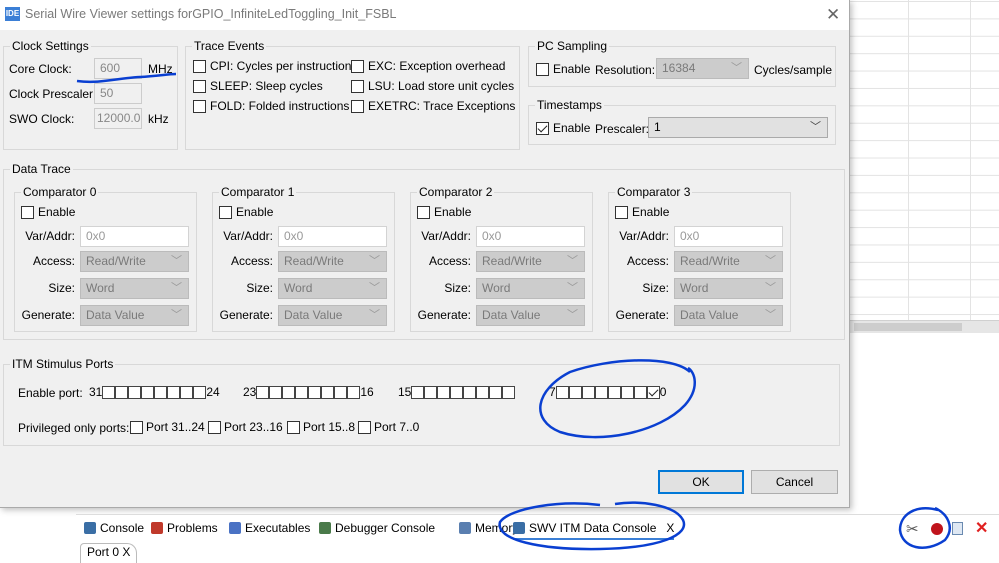 The width and height of the screenshot is (999, 563). Describe the element at coordinates (245, 427) in the screenshot. I see `privileged-port-checkbox: Port 23..16` at that location.